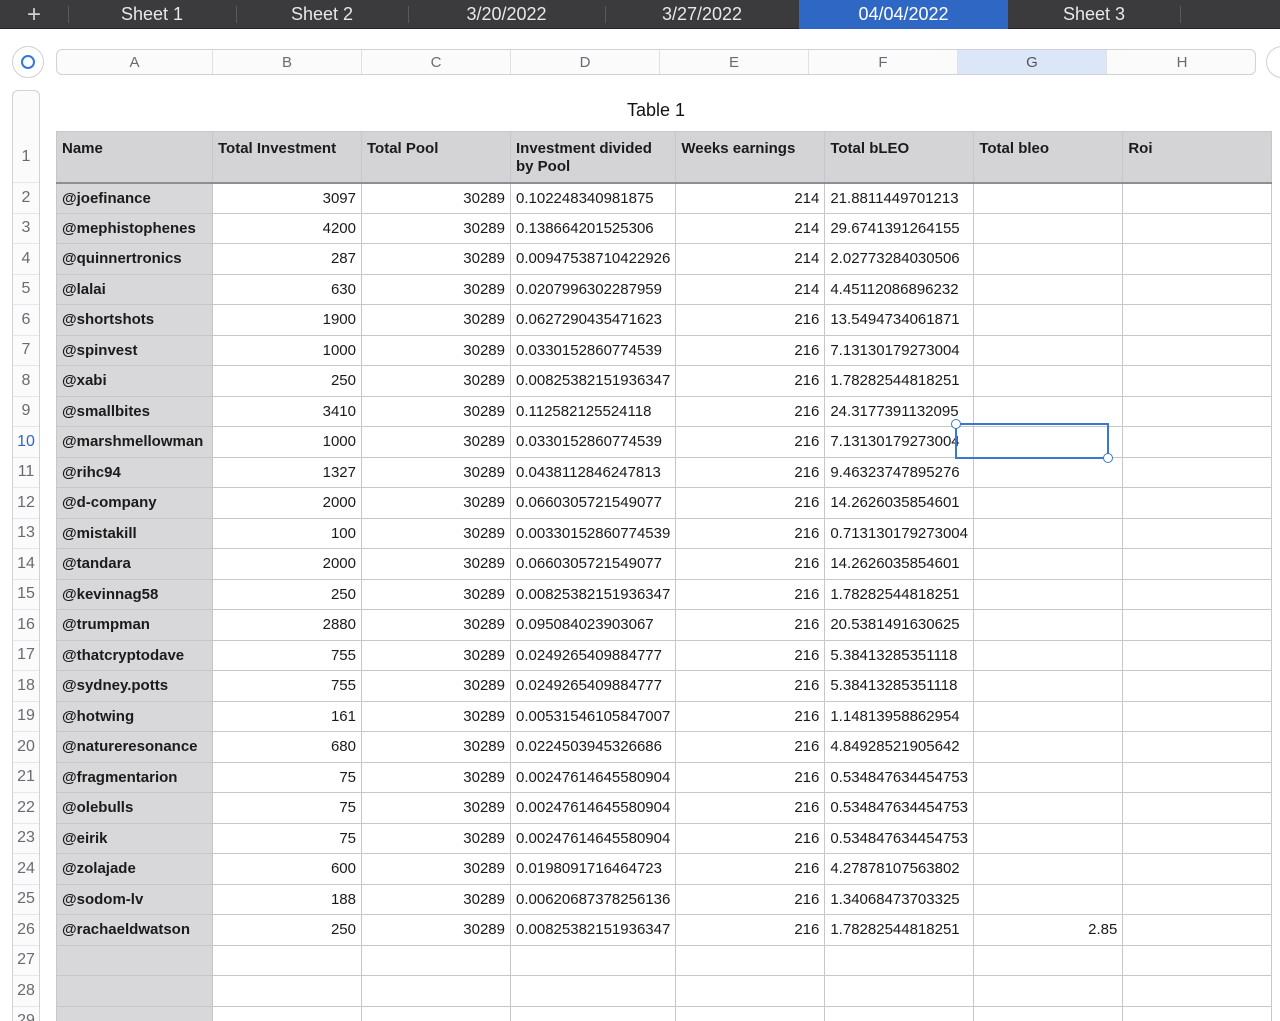 Image resolution: width=1280 pixels, height=1021 pixels. I want to click on table-cell: 0.0660305721549077, so click(593, 503).